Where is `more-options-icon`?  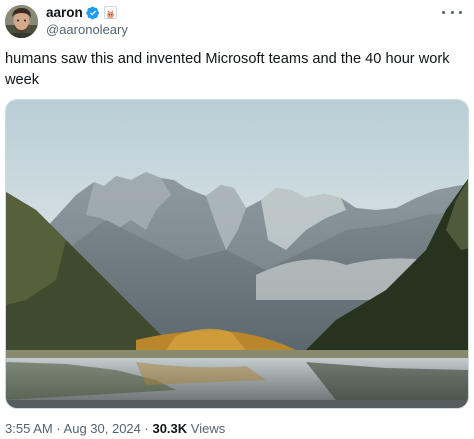 more-options-icon is located at coordinates (452, 12).